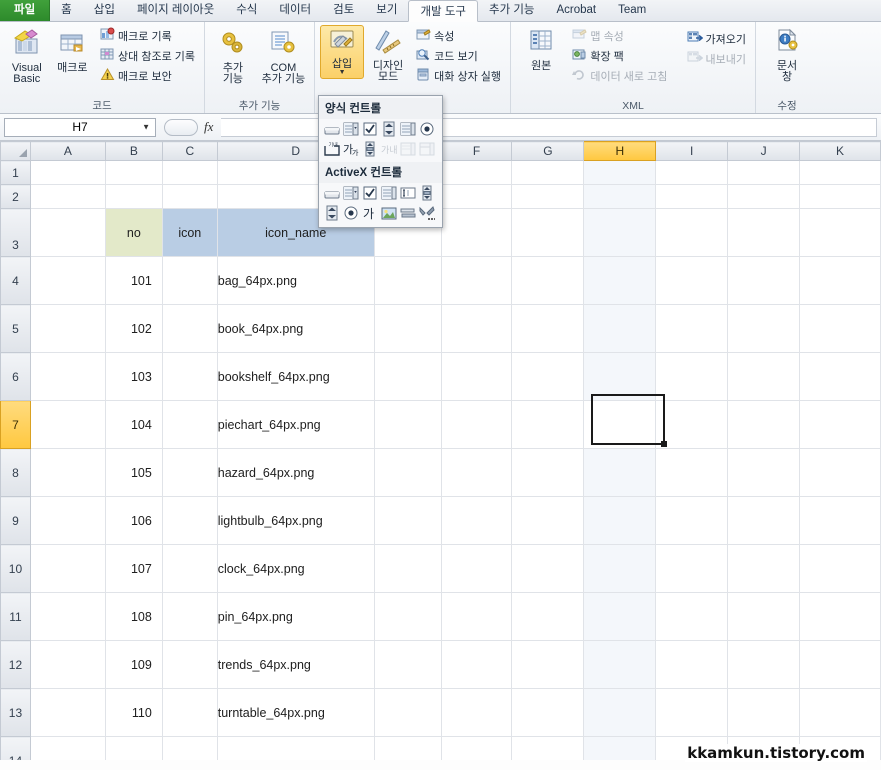 This screenshot has height=770, width=881. I want to click on row-header-2: 2, so click(15, 196).